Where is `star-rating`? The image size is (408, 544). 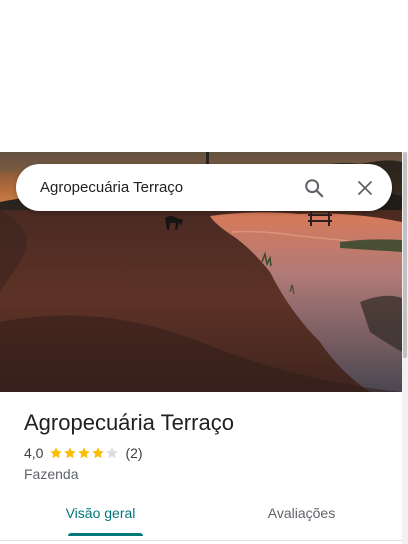 star-rating is located at coordinates (84, 453).